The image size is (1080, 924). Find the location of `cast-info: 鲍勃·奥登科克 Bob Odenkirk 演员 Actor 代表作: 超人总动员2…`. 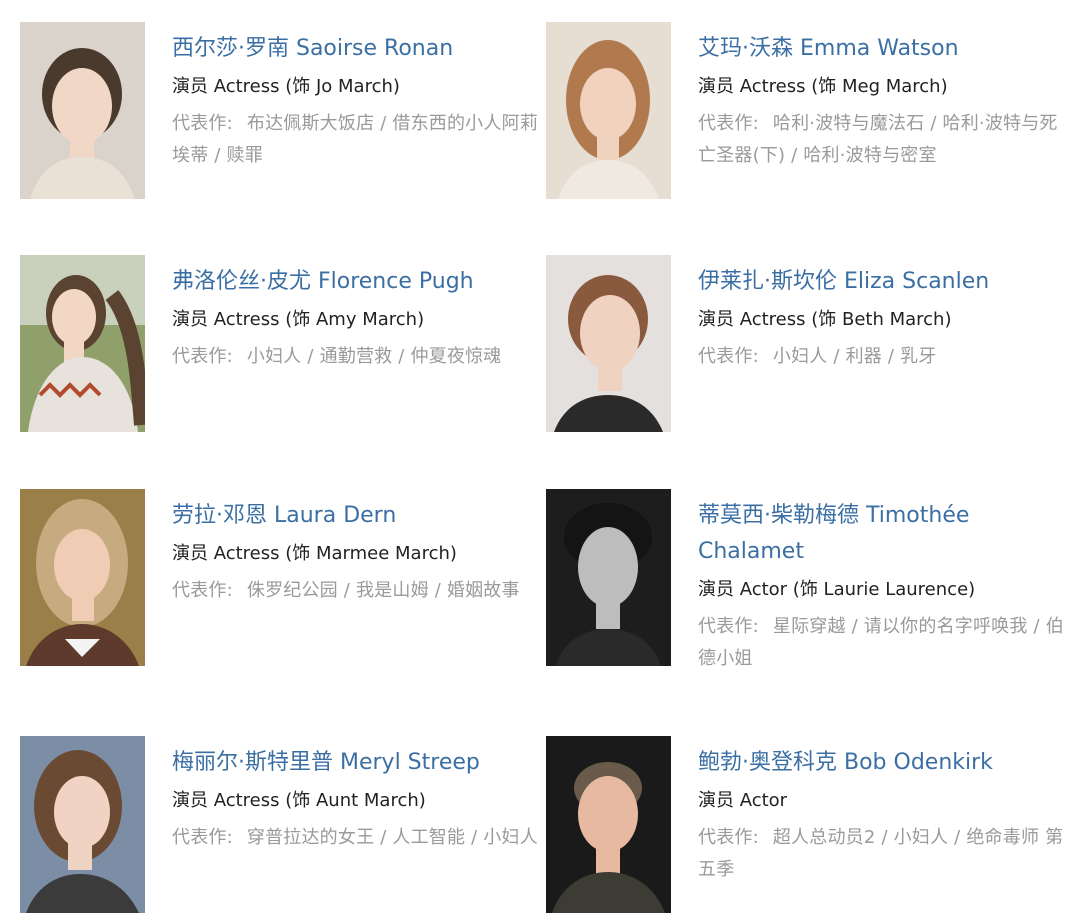

cast-info: 鲍勃·奥登科克 Bob Odenkirk 演员 Actor 代表作: 超人总动员2… is located at coordinates (883, 811).